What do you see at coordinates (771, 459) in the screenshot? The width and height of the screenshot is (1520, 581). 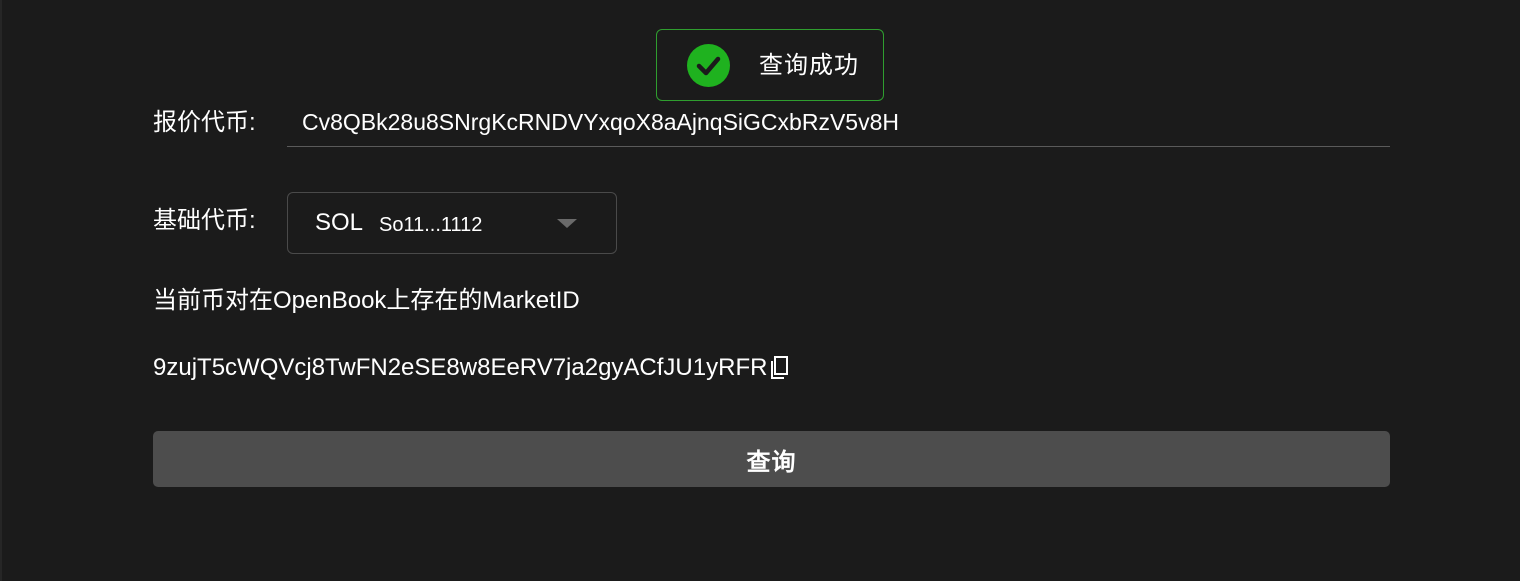 I see `query-button: 查询` at bounding box center [771, 459].